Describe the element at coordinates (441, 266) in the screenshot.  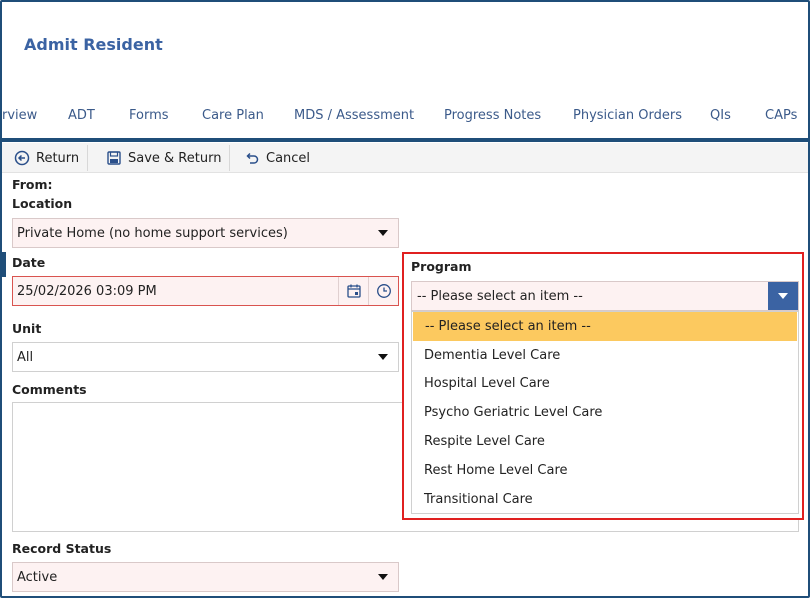
I see `program-label: Program` at that location.